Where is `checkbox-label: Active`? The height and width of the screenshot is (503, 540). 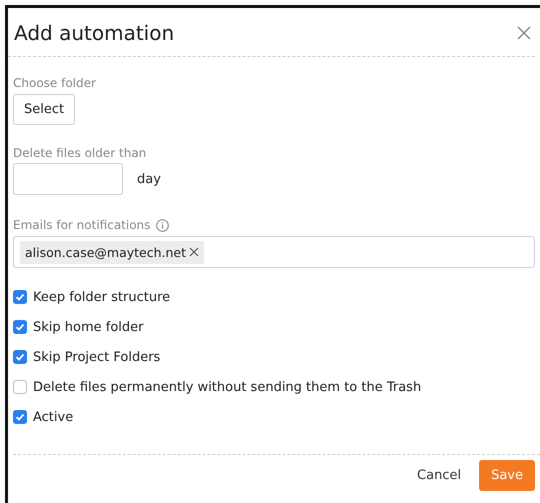
checkbox-label: Active is located at coordinates (53, 417).